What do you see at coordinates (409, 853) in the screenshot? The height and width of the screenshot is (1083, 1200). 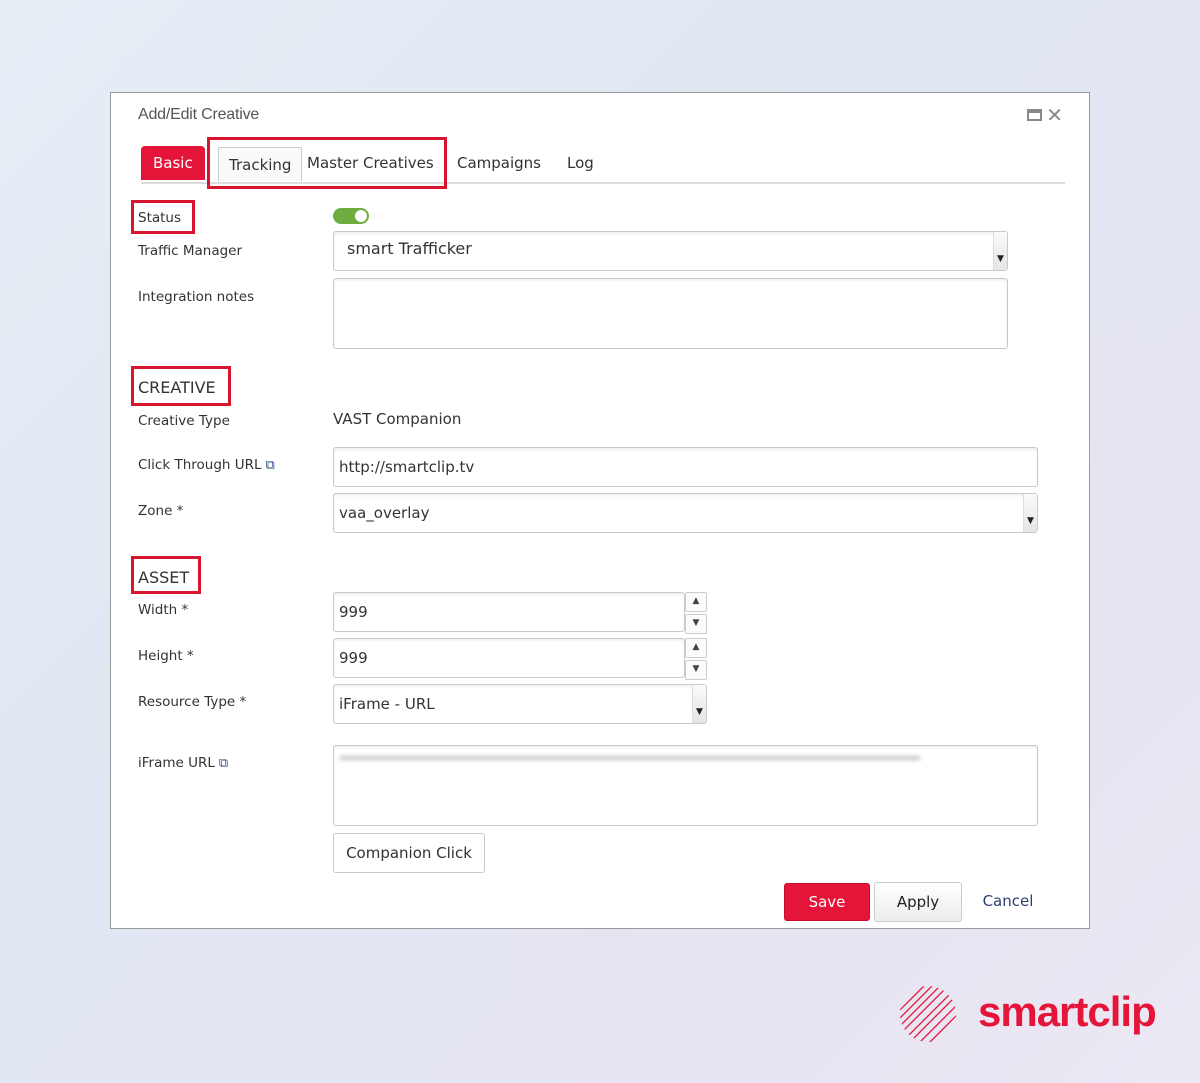 I see `companion-click-button: Companion Click` at bounding box center [409, 853].